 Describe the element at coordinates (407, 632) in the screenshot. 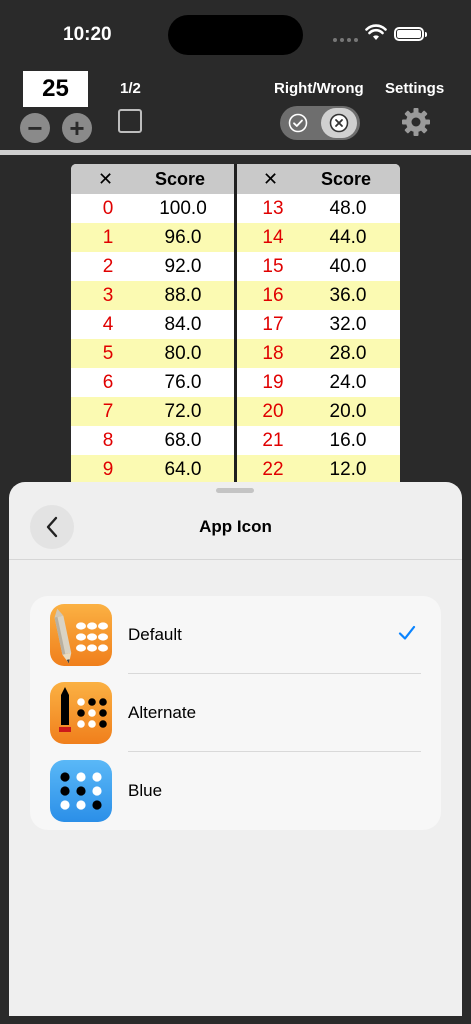

I see `checkmark-icon` at that location.